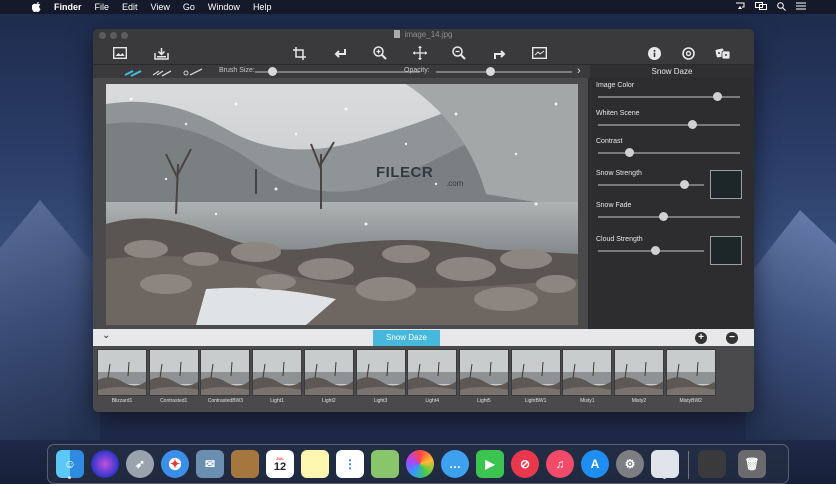 Image resolution: width=836 pixels, height=484 pixels. I want to click on news-icon: ⊘, so click(525, 464).